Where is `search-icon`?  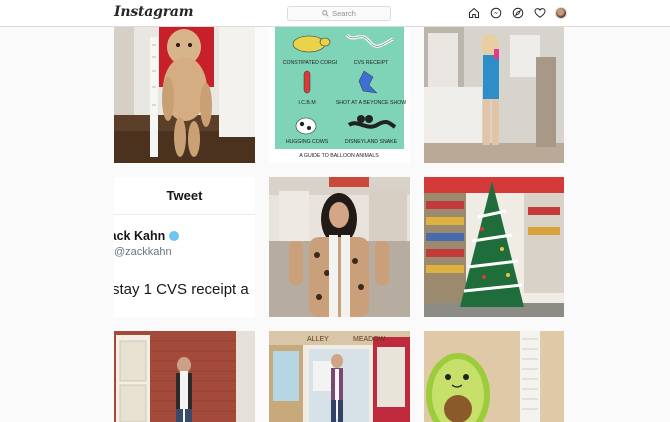 search-icon is located at coordinates (325, 13).